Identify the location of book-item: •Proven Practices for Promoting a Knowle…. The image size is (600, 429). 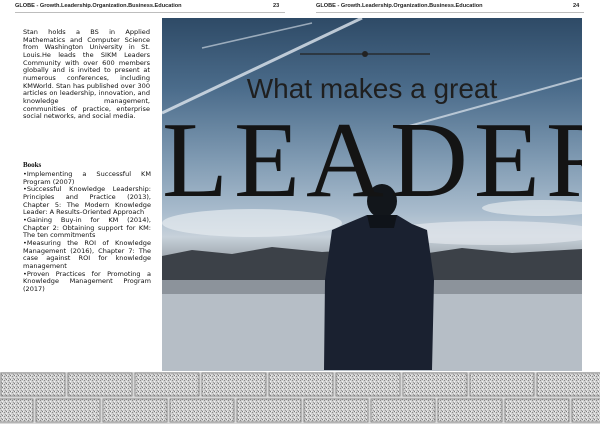
(87, 281).